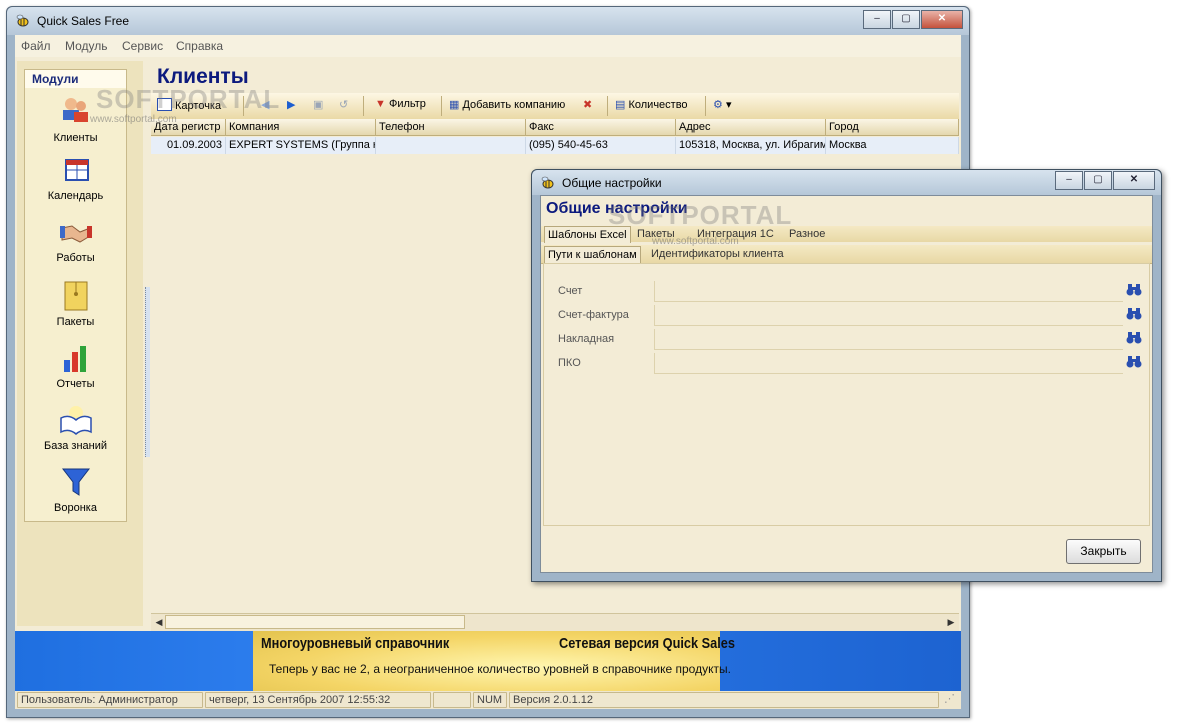  I want to click on calculator-icon: ▤, so click(620, 105).